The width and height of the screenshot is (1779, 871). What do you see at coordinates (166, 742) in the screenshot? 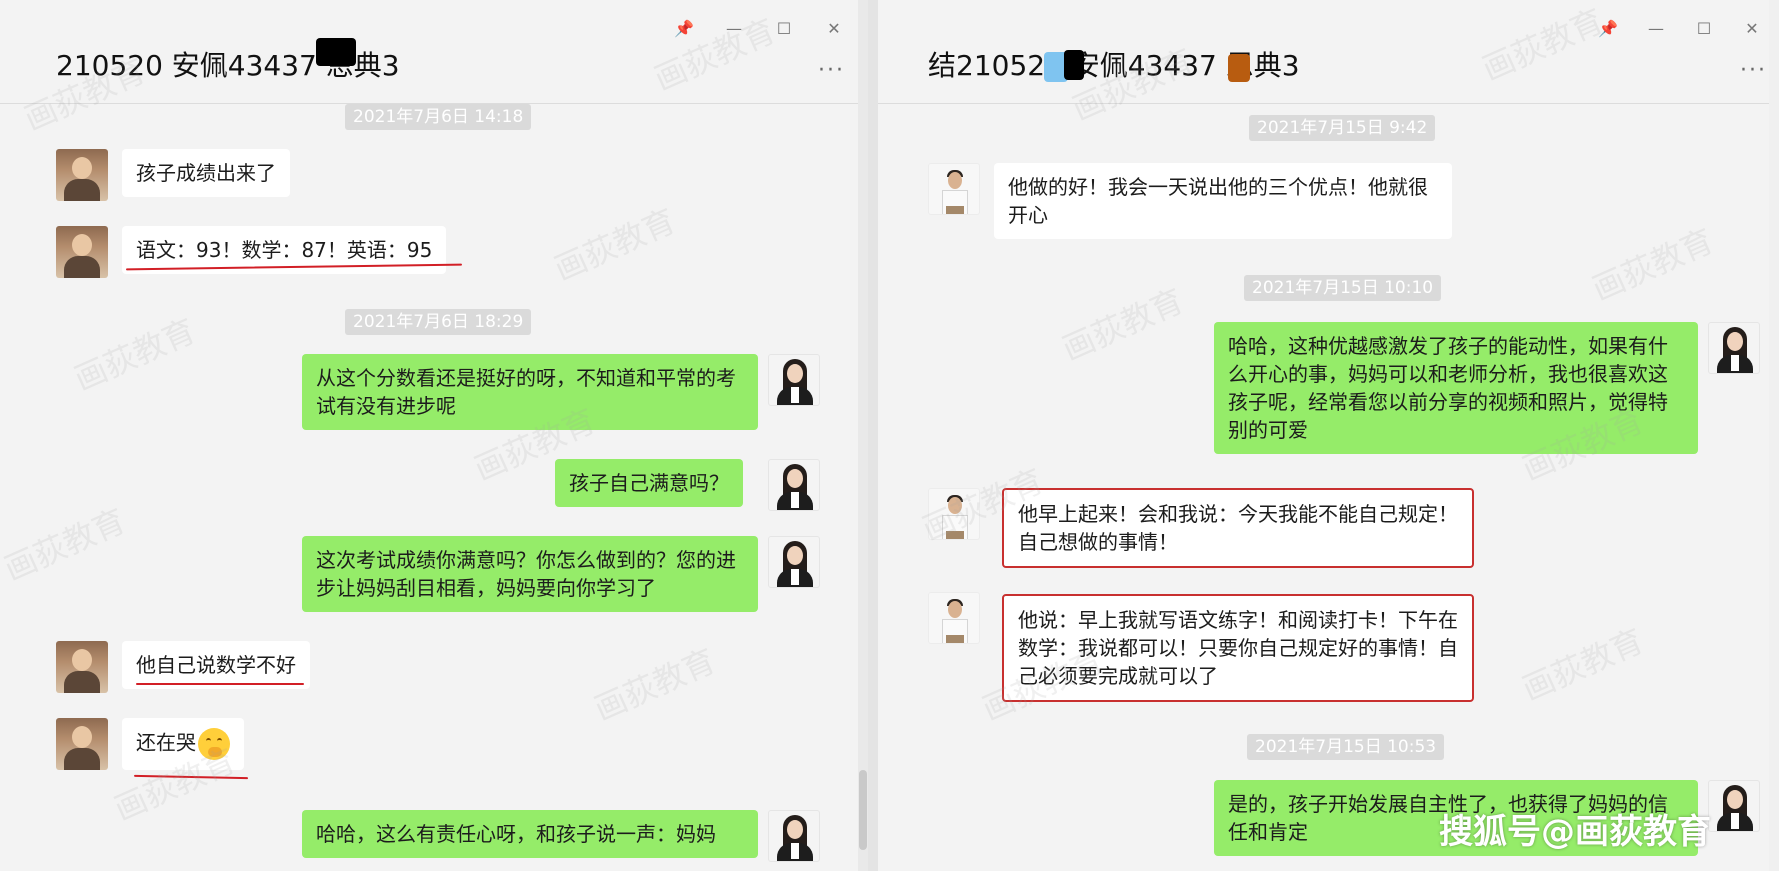
I see `message-text: 还在哭` at bounding box center [166, 742].